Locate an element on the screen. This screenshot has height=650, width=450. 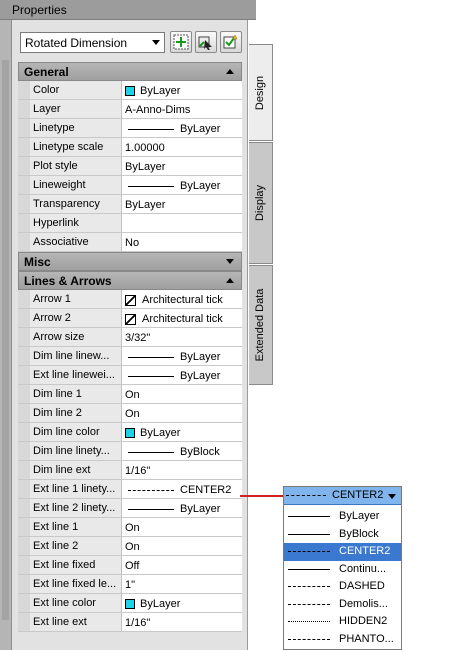
property-row: Dim line linety... ByBlock is located at coordinates (130, 451).